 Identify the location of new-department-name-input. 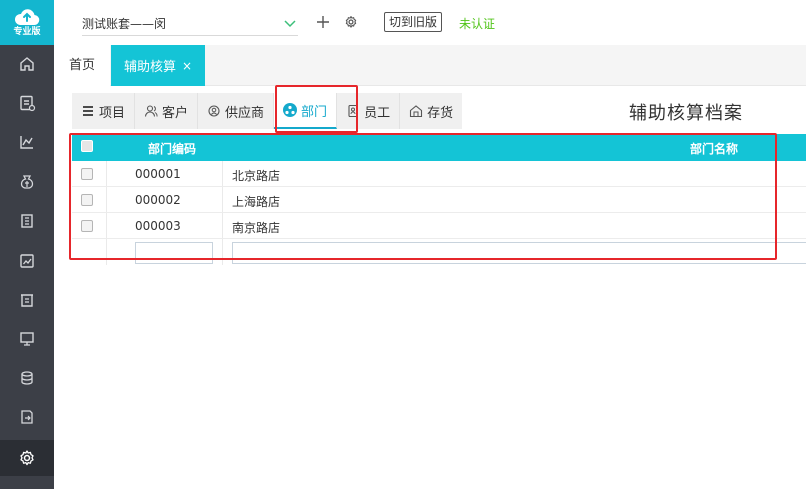
(519, 253).